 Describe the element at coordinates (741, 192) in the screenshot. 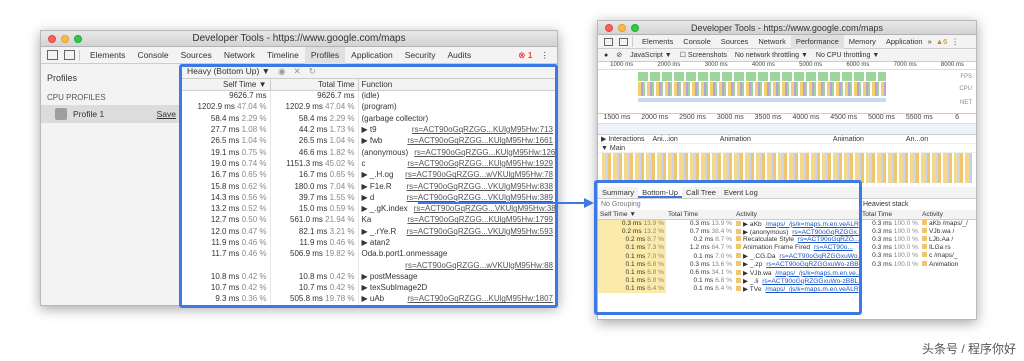

I see `tab-event-log: Event Log` at that location.